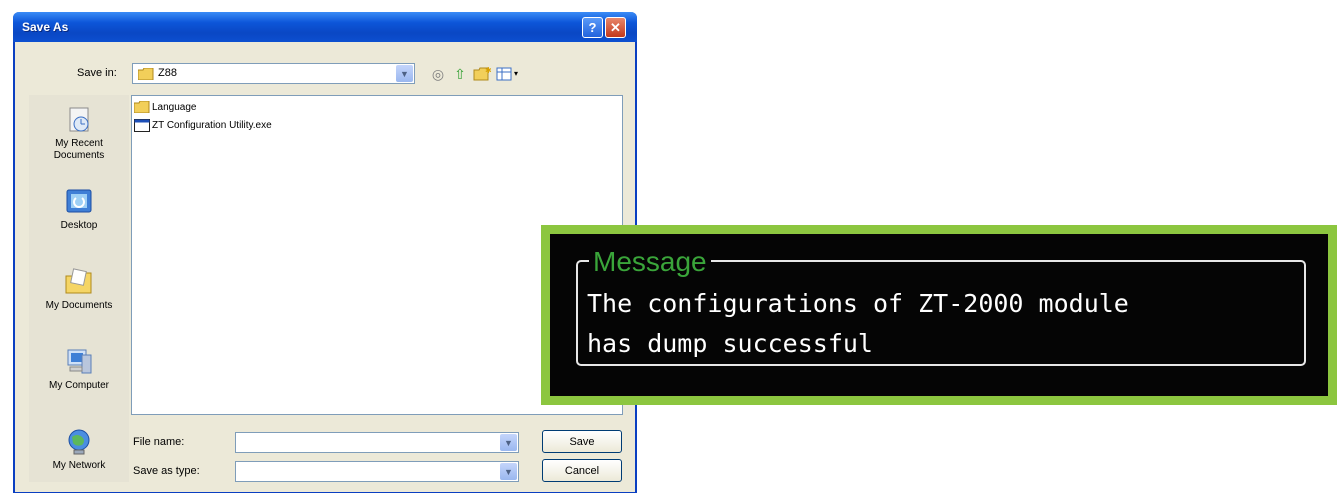 This screenshot has height=493, width=1338. I want to click on title-bar: Save As ? ✕, so click(325, 27).